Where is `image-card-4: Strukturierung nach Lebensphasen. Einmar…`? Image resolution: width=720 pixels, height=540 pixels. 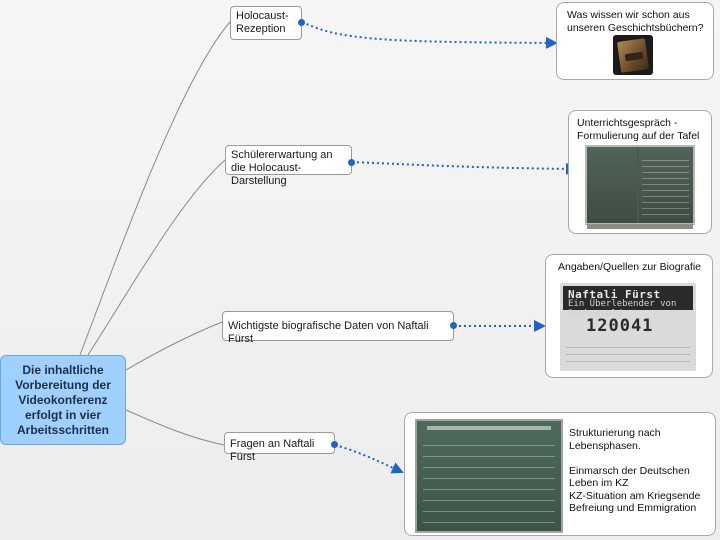
image-card-4: Strukturierung nach Lebensphasen. Einmar… is located at coordinates (560, 474).